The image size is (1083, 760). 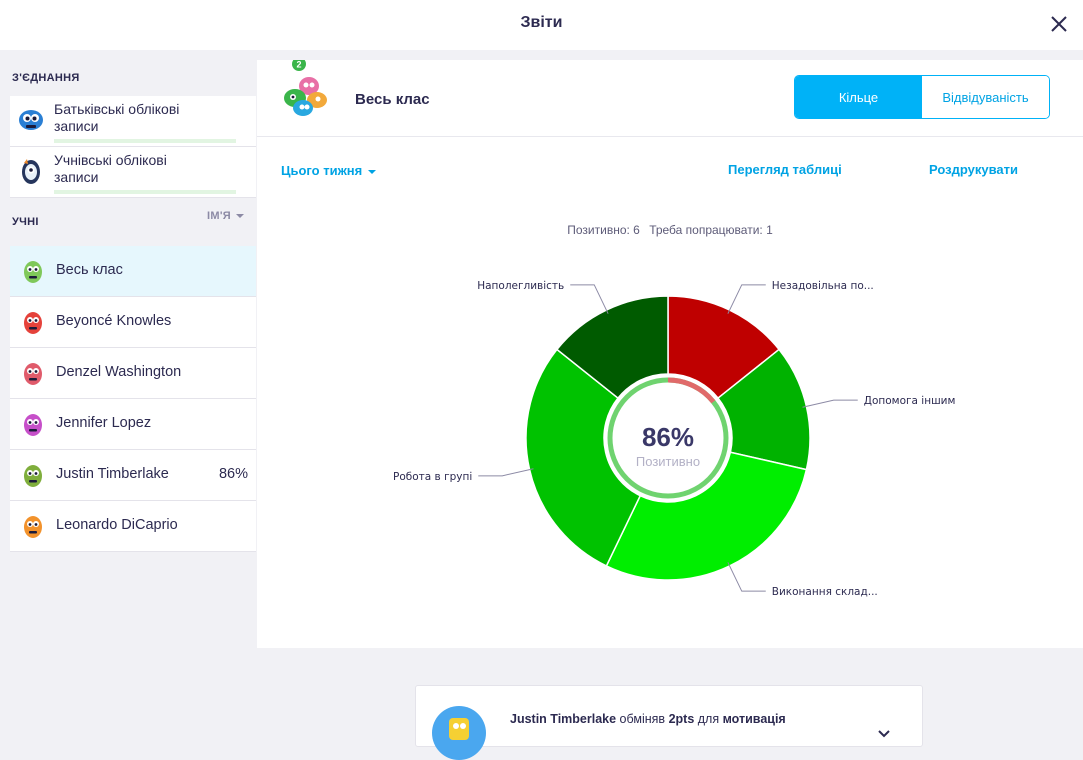 I want to click on connection-label: Учнівські облікові записи, so click(x=110, y=168).